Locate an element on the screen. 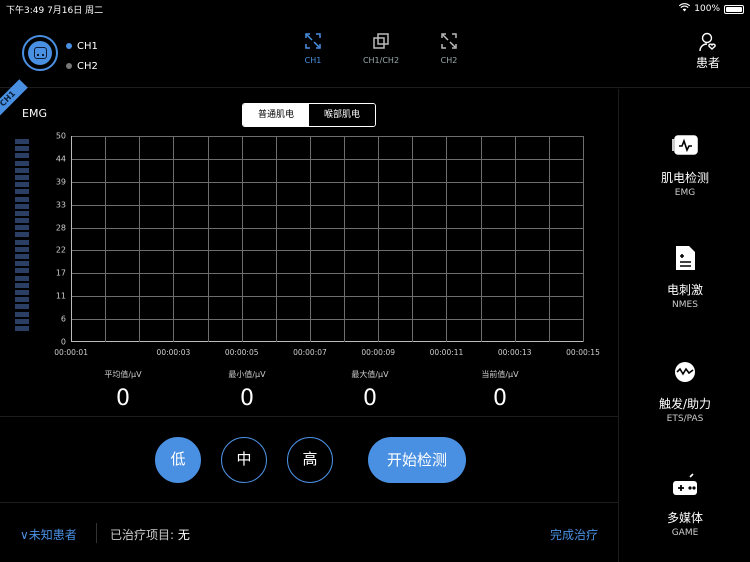 The height and width of the screenshot is (562, 750). status-bar: 下午3:49 7月16日 周二 100% is located at coordinates (375, 8).